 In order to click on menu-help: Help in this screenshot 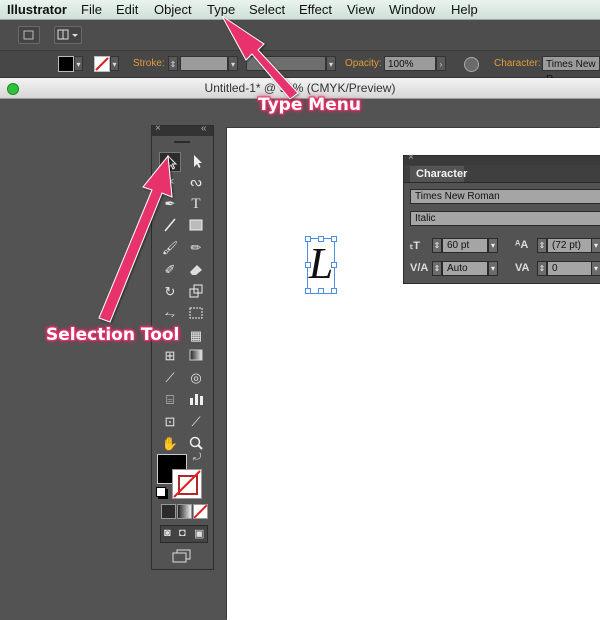, I will do `click(464, 9)`.